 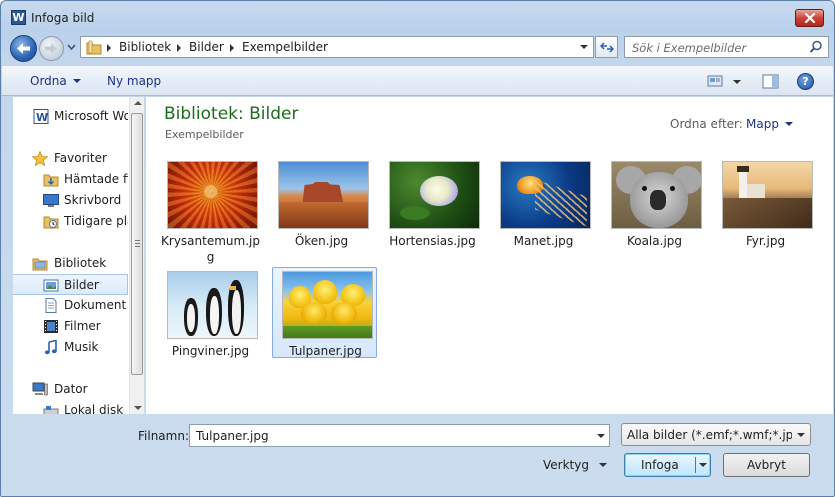 What do you see at coordinates (703, 465) in the screenshot?
I see `insert-options-dropdown` at bounding box center [703, 465].